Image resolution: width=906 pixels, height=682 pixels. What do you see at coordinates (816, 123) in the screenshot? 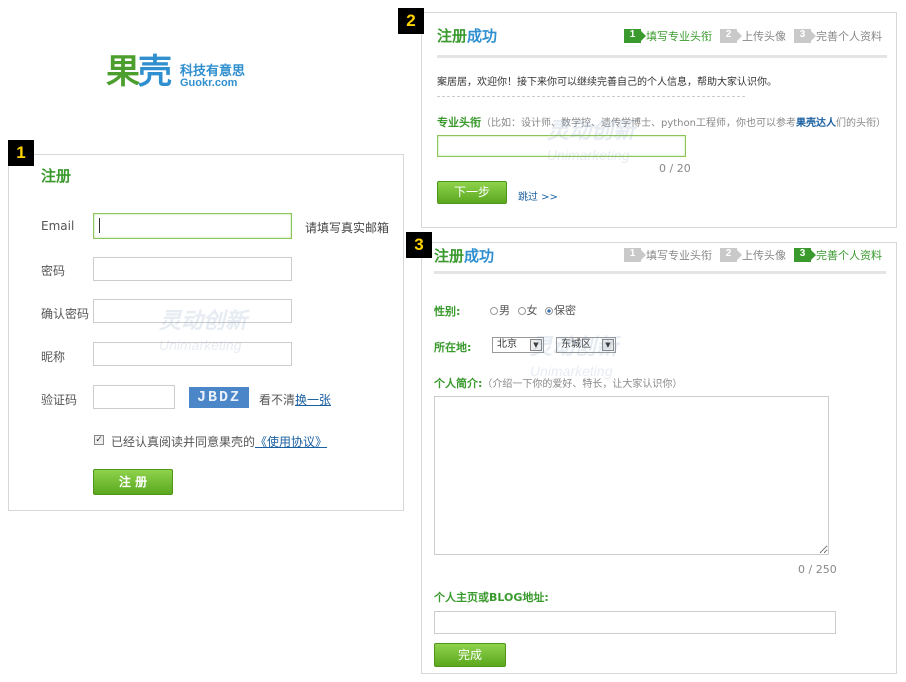
I see `expert-link: 果壳达人` at bounding box center [816, 123].